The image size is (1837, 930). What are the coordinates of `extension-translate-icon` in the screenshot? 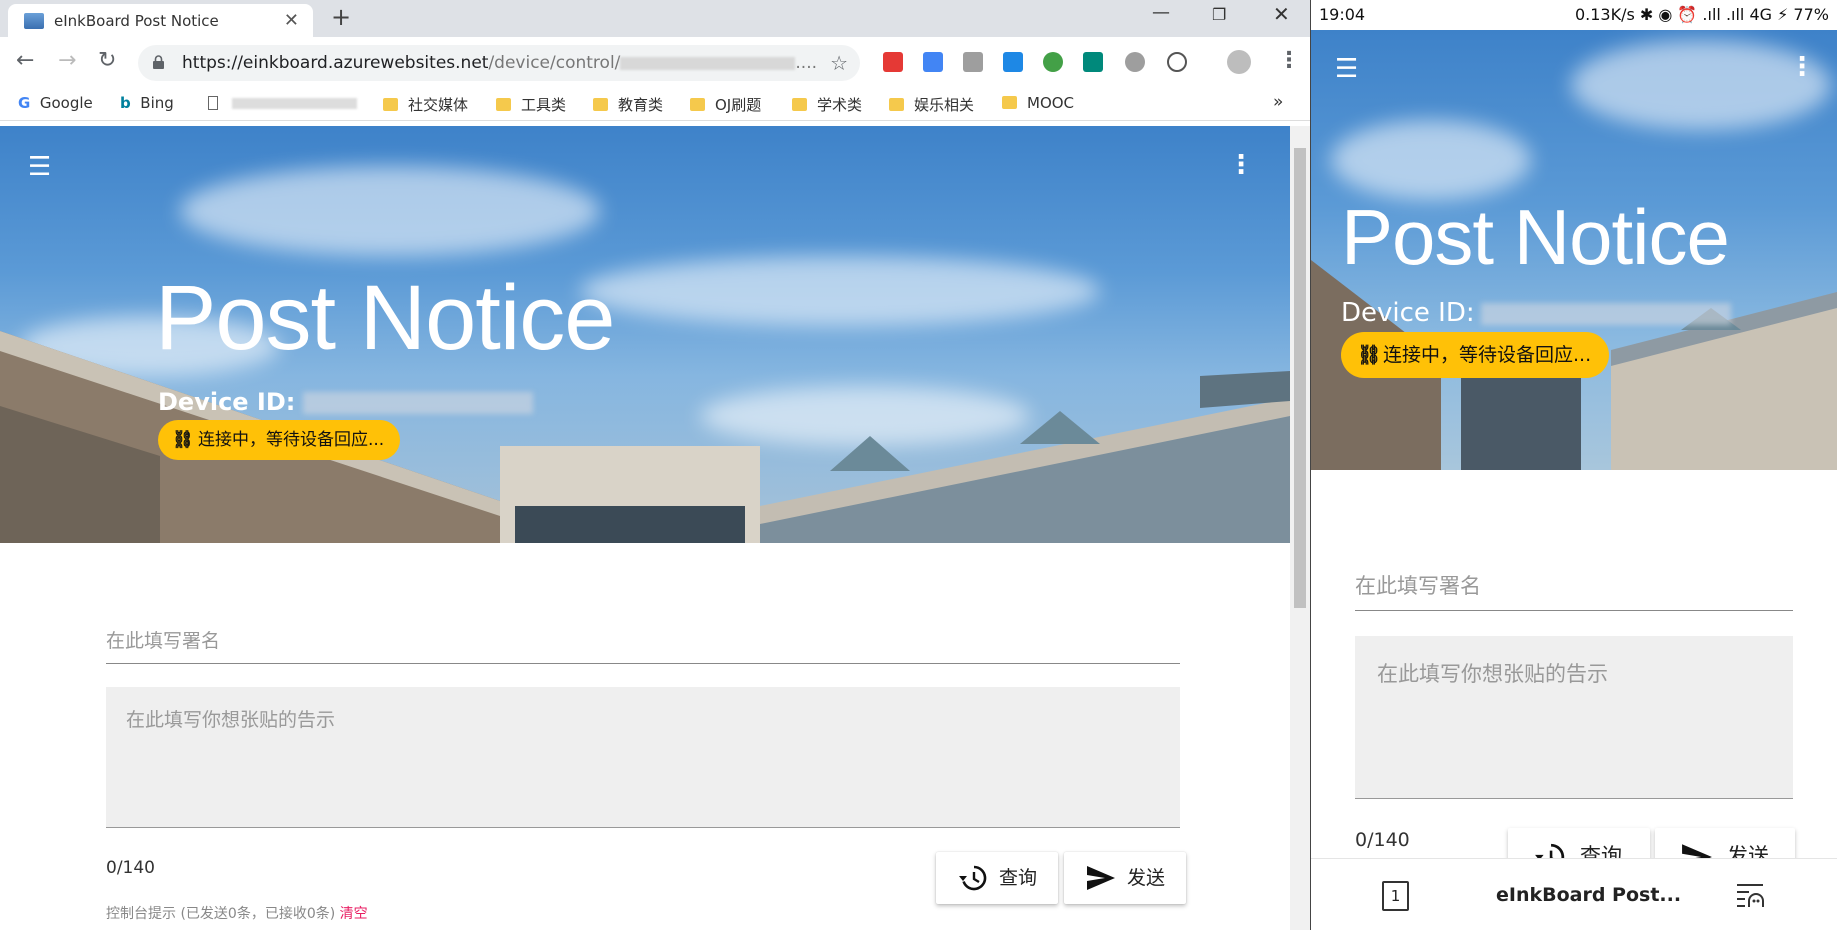 It's located at (933, 62).